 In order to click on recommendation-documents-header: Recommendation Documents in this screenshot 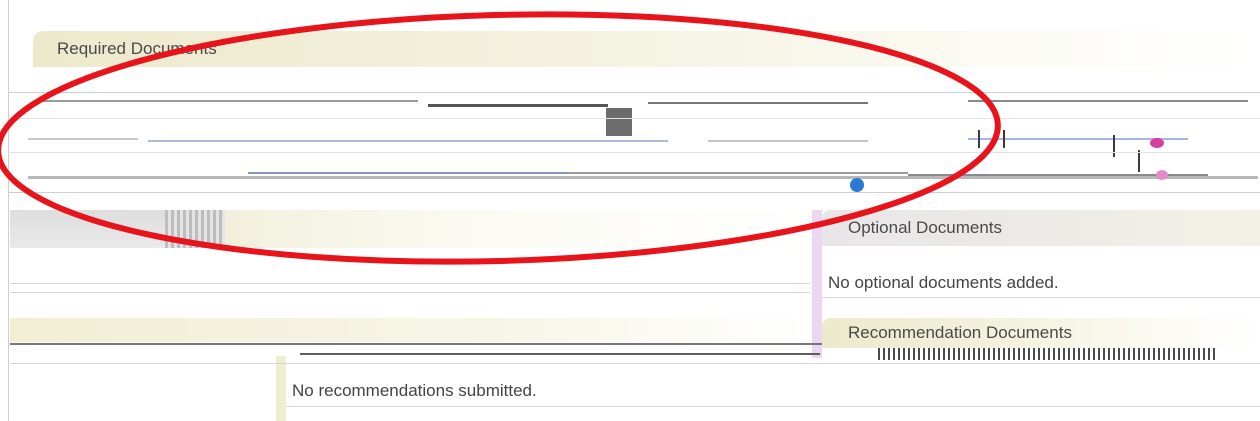, I will do `click(1041, 333)`.